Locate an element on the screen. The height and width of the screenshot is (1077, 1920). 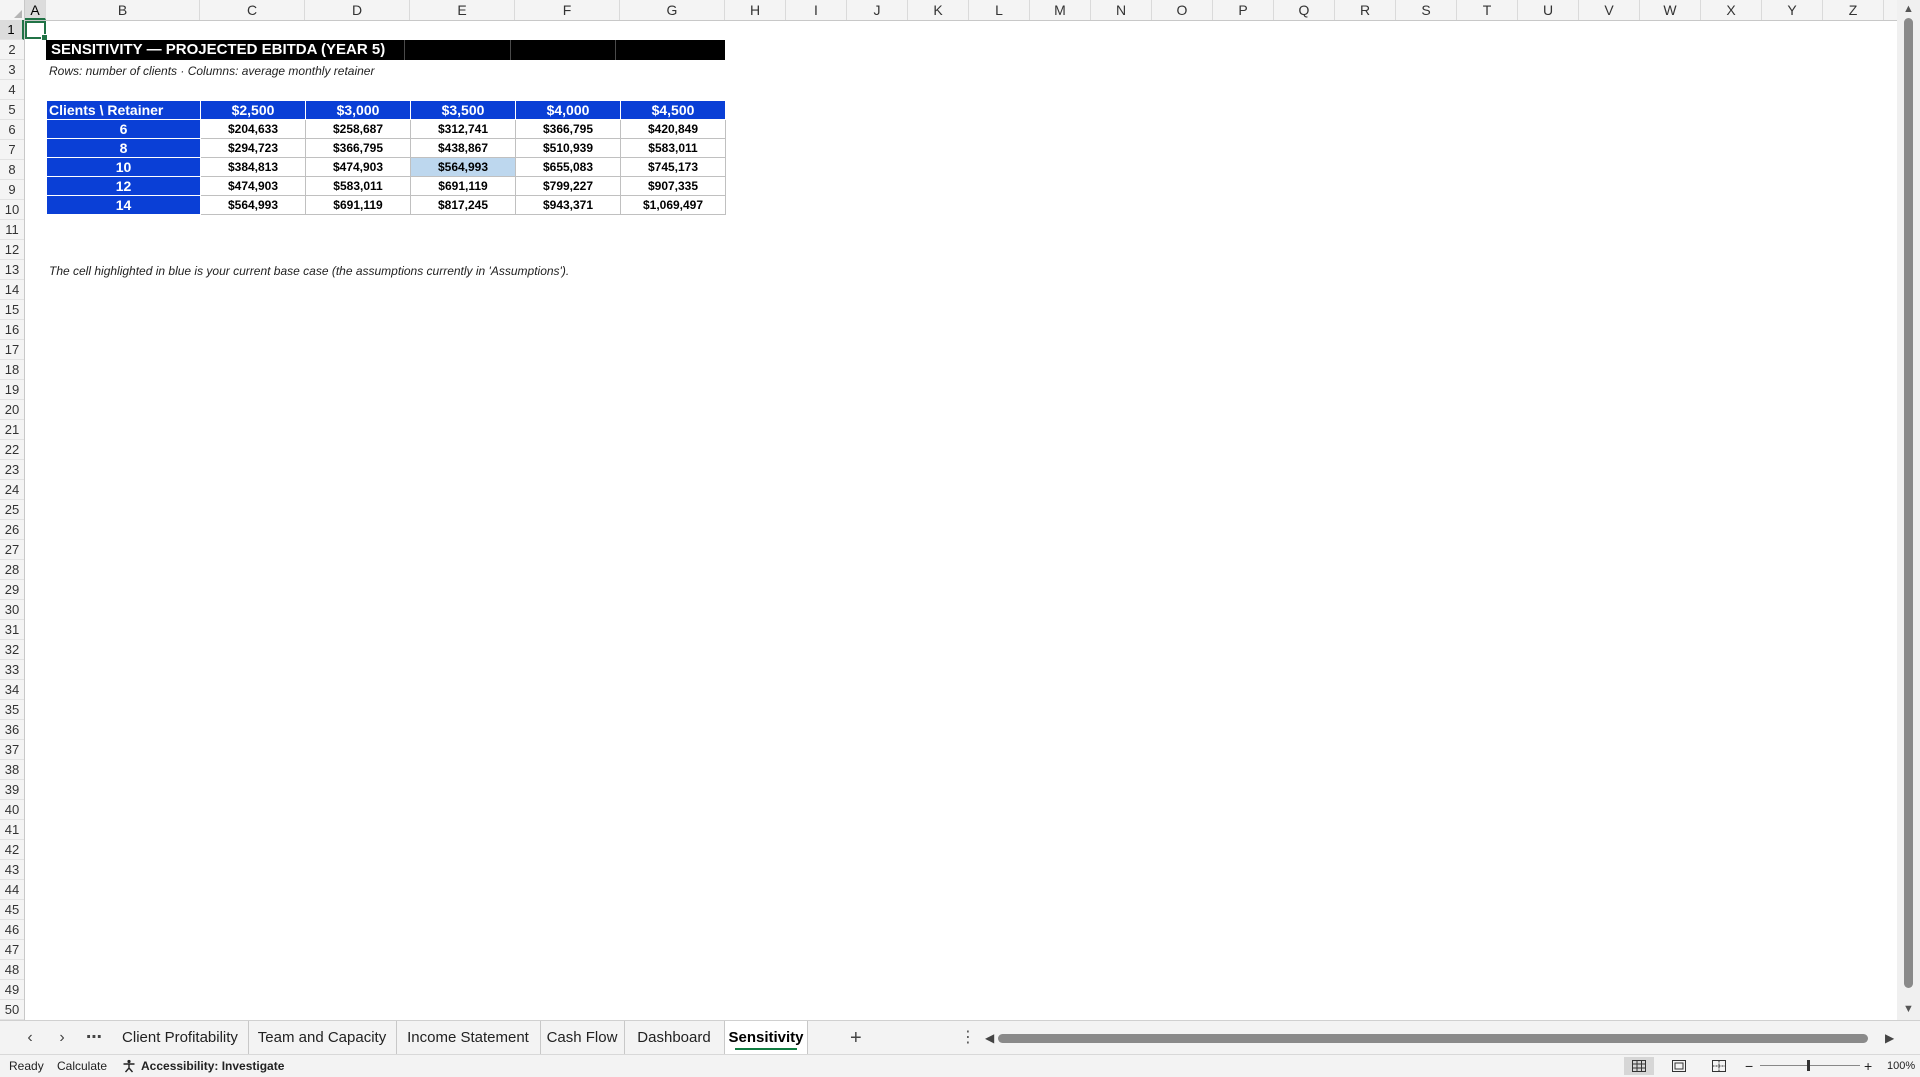
ebitda-cell: $312,741 is located at coordinates (463, 129).